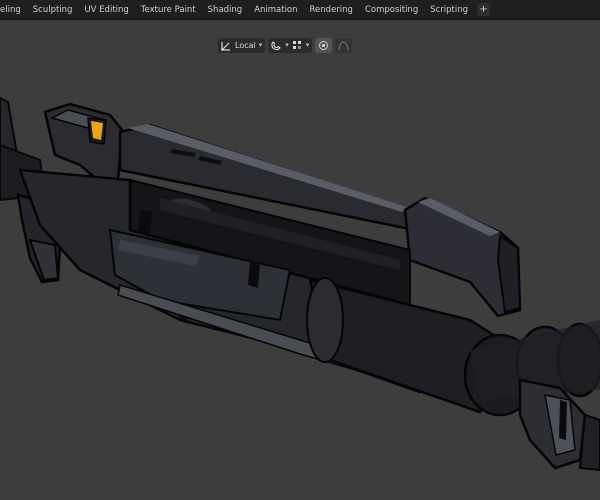  Describe the element at coordinates (275, 10) in the screenshot. I see `tab-animation: Animation` at that location.